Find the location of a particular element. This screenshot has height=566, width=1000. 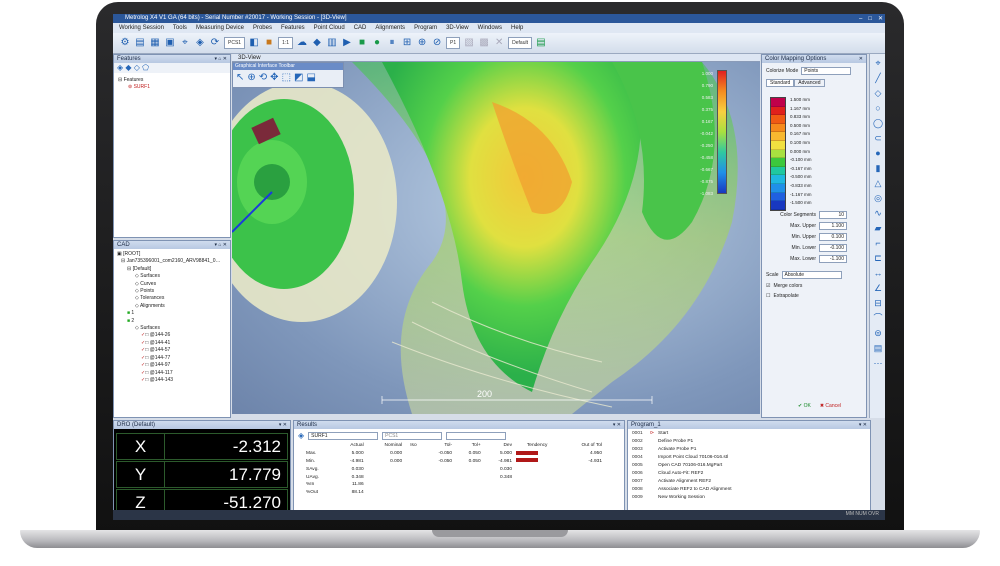

cloud-icon: ☁ is located at coordinates (302, 43).